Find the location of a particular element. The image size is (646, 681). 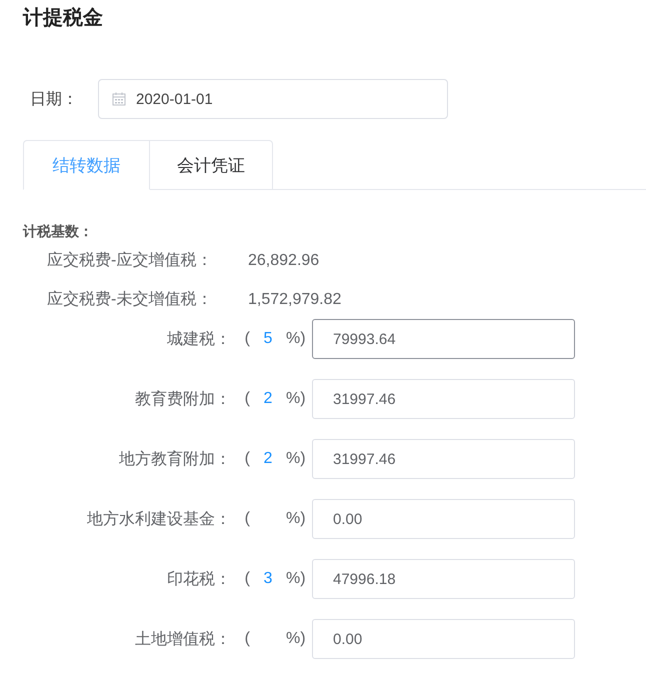

amount-text: 26,892.96 is located at coordinates (284, 261).